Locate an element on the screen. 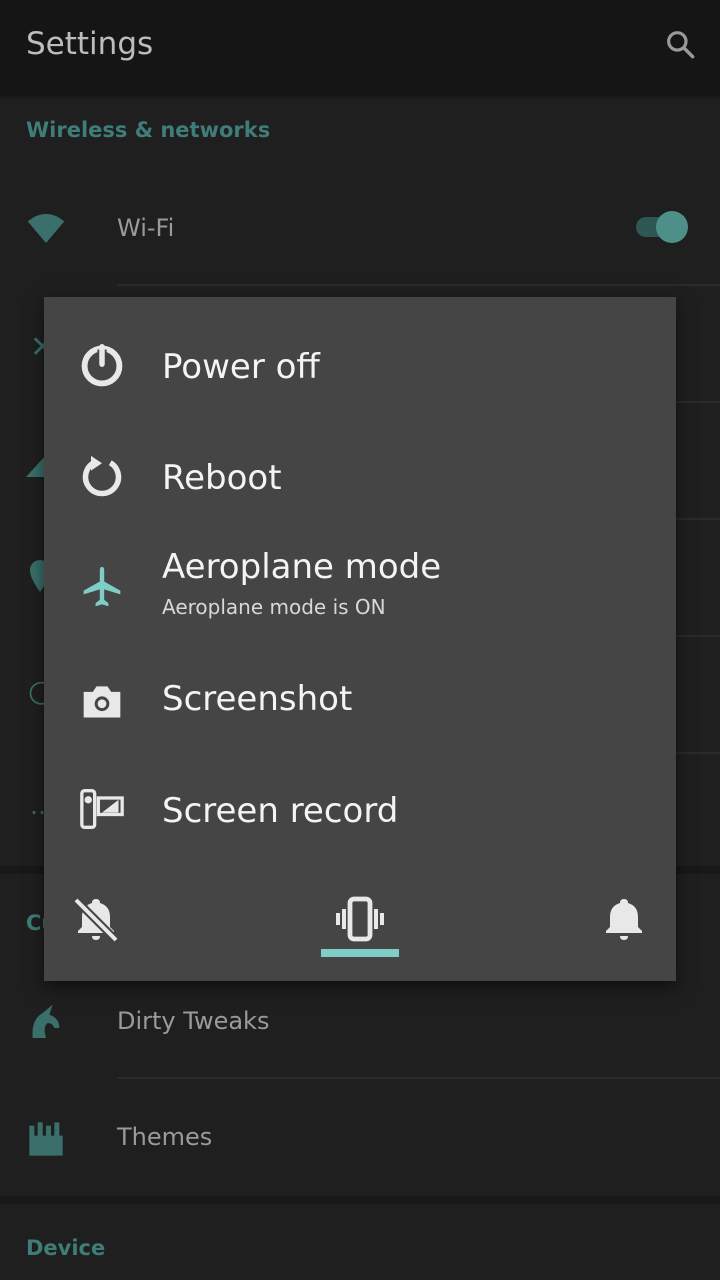  page-title: Settings is located at coordinates (90, 44).